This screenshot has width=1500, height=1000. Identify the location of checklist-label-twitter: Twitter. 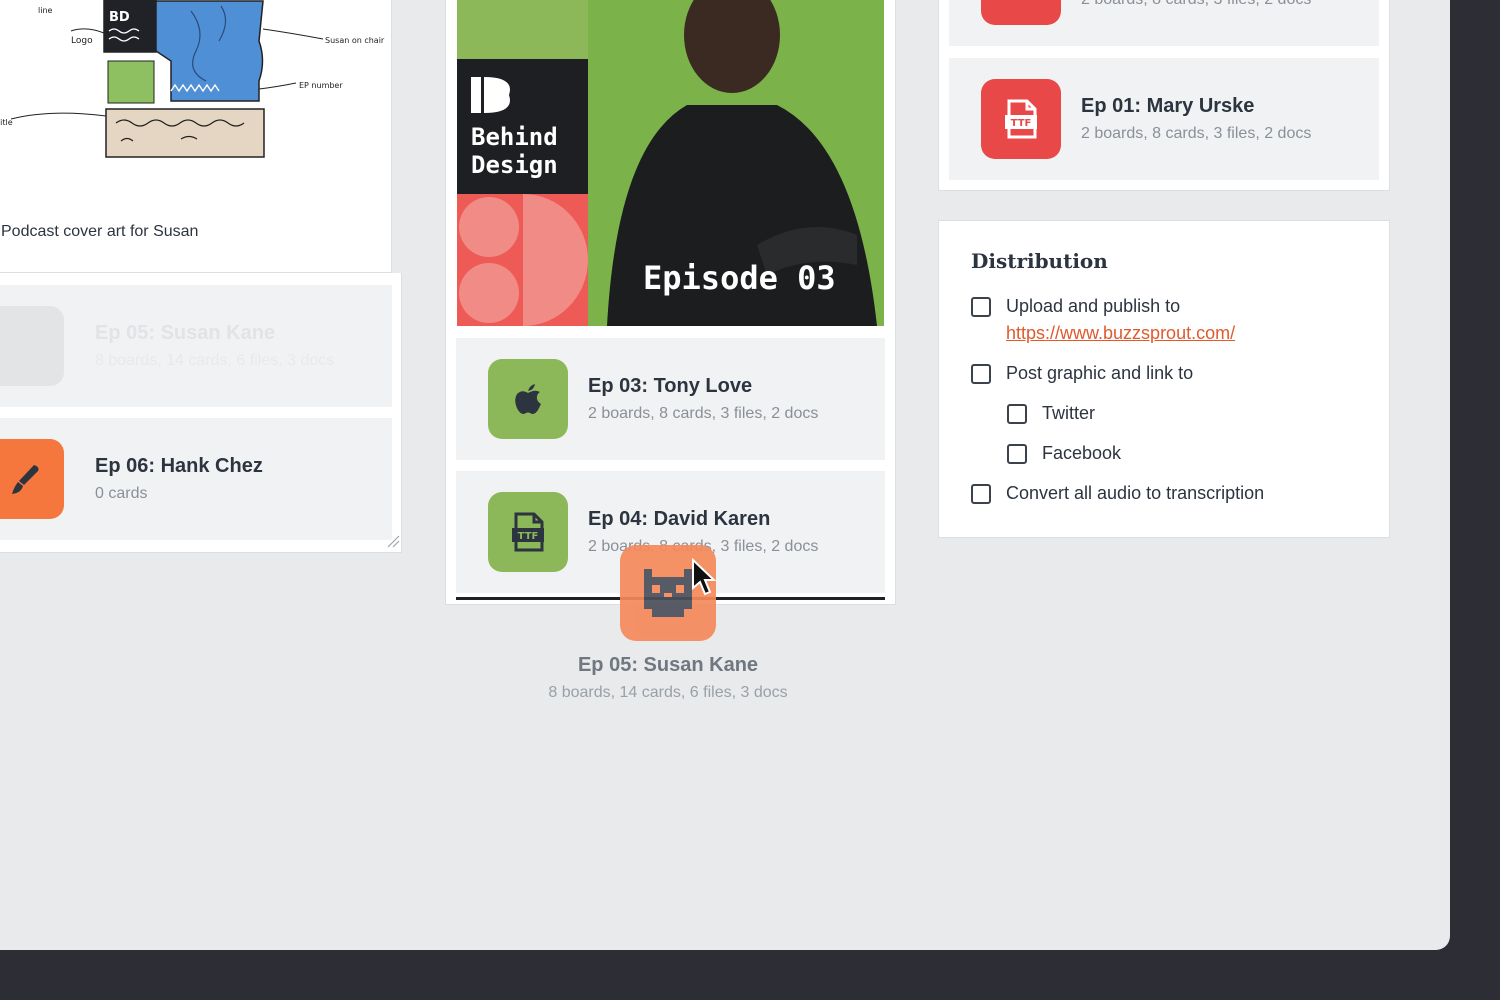
(1069, 413).